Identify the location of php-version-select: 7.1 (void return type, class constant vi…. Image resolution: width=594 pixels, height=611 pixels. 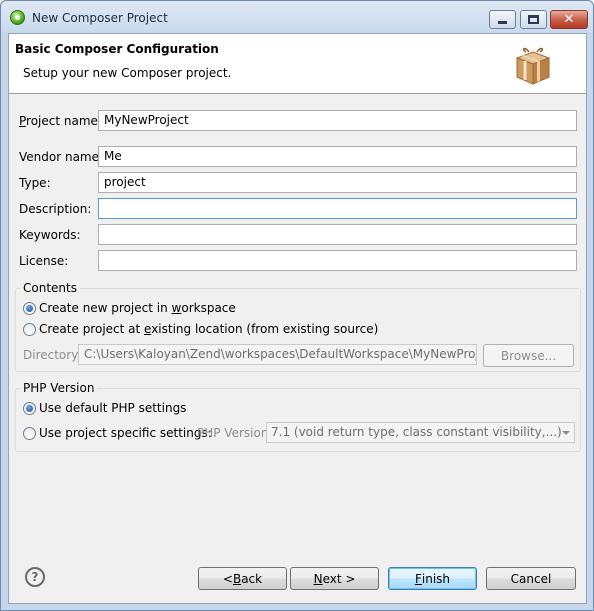
(420, 432).